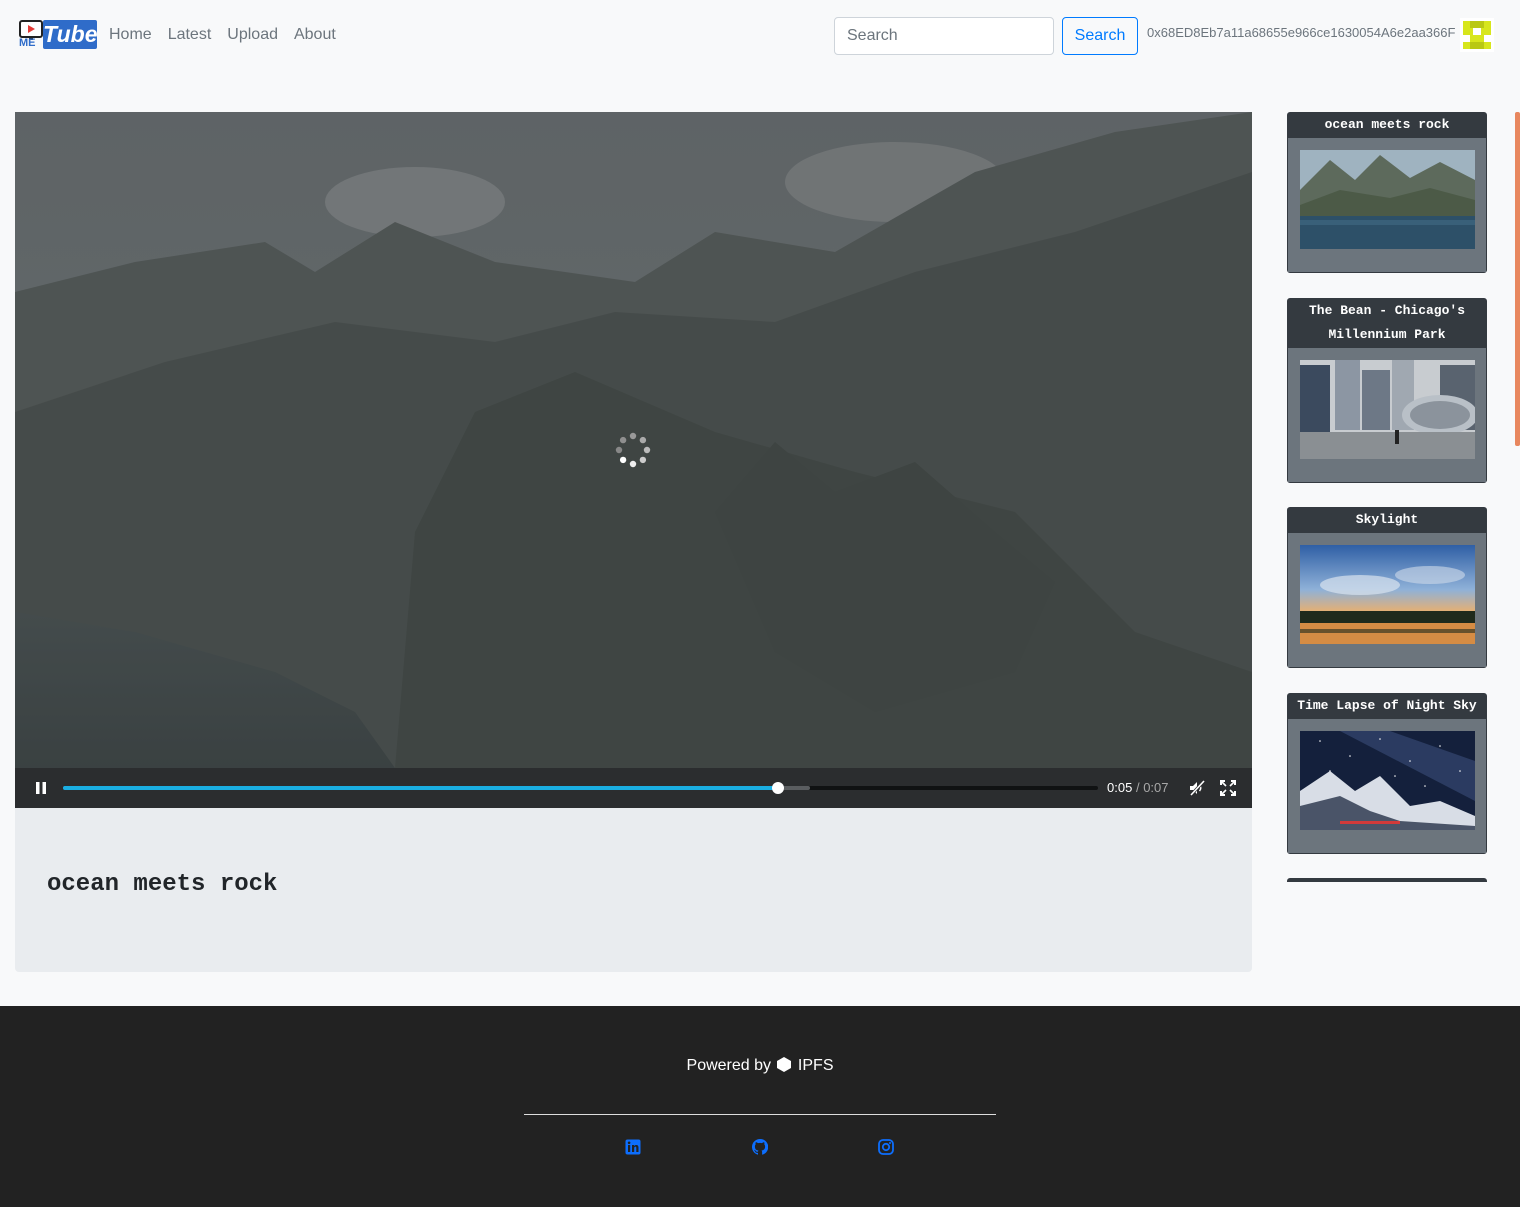 The image size is (1520, 1207). What do you see at coordinates (1387, 520) in the screenshot?
I see `related-card-title: Skylight` at bounding box center [1387, 520].